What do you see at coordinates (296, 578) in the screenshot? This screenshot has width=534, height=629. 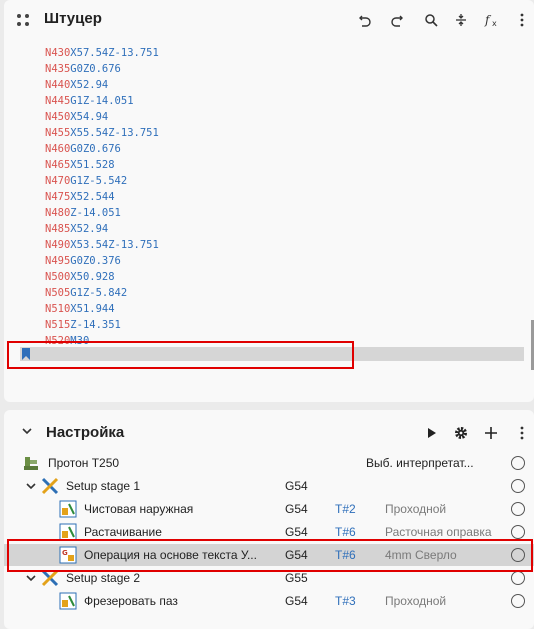 I see `wcs-value: G55` at bounding box center [296, 578].